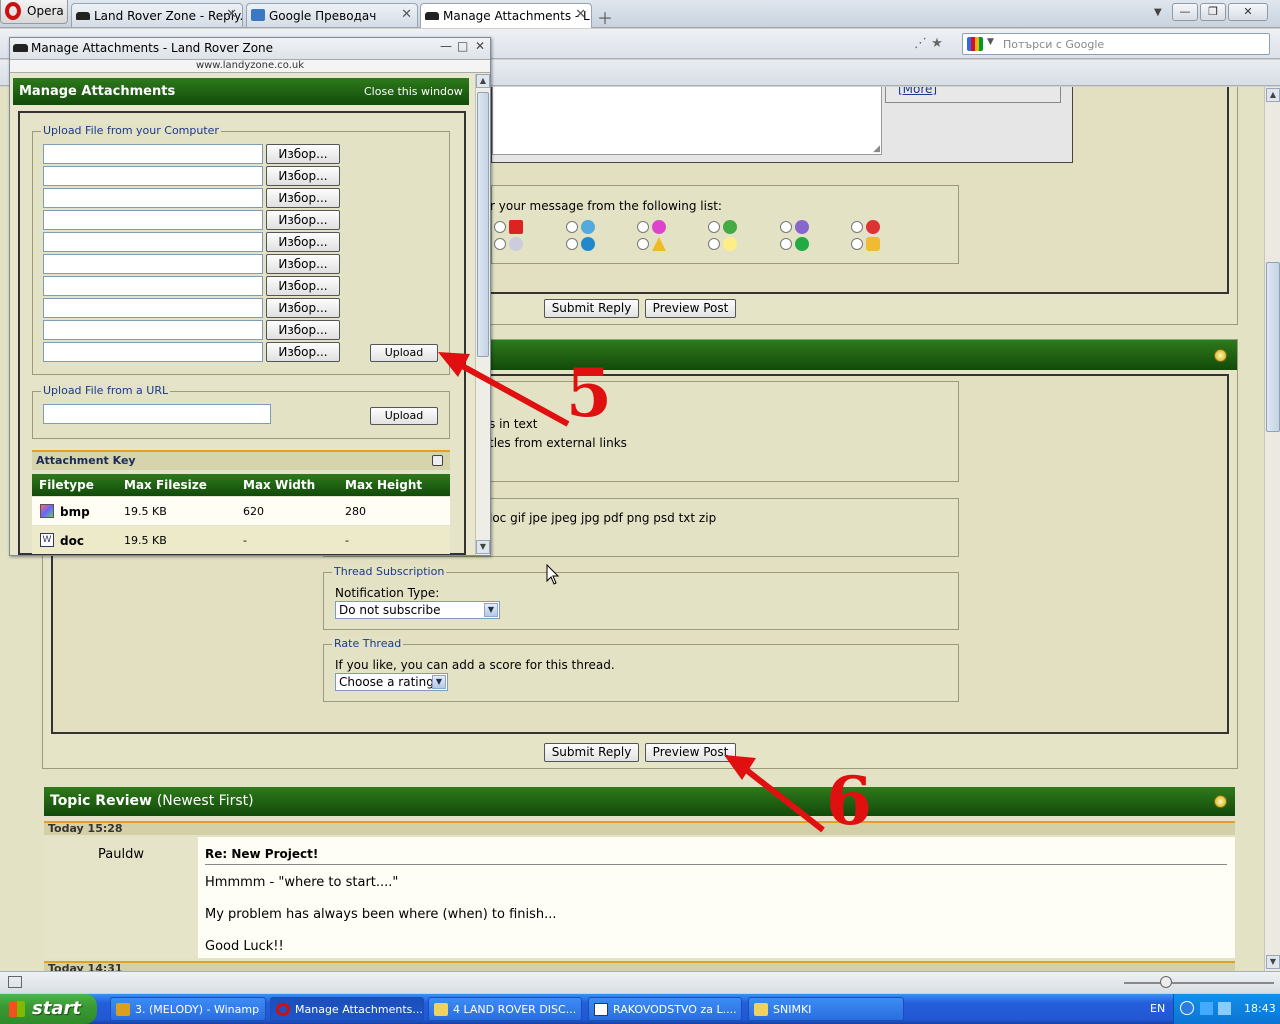 The width and height of the screenshot is (1280, 1024). Describe the element at coordinates (283, 1009) in the screenshot. I see `opera-icon` at that location.